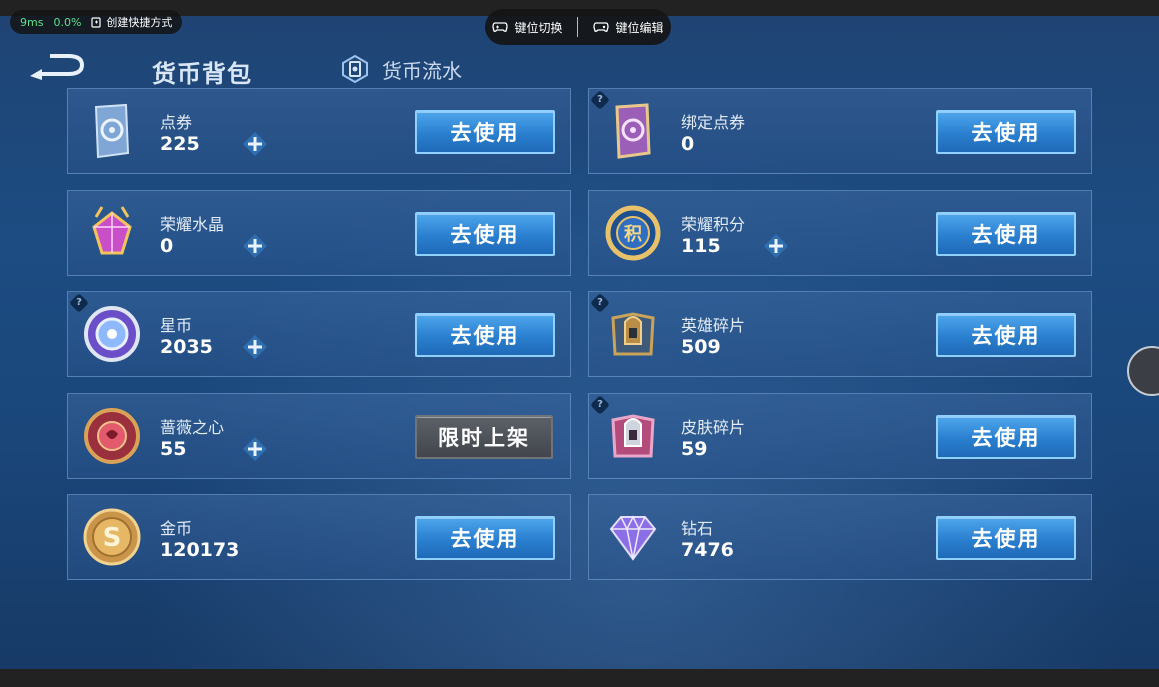 The width and height of the screenshot is (1159, 687). Describe the element at coordinates (701, 246) in the screenshot. I see `currency-value: 115` at that location.